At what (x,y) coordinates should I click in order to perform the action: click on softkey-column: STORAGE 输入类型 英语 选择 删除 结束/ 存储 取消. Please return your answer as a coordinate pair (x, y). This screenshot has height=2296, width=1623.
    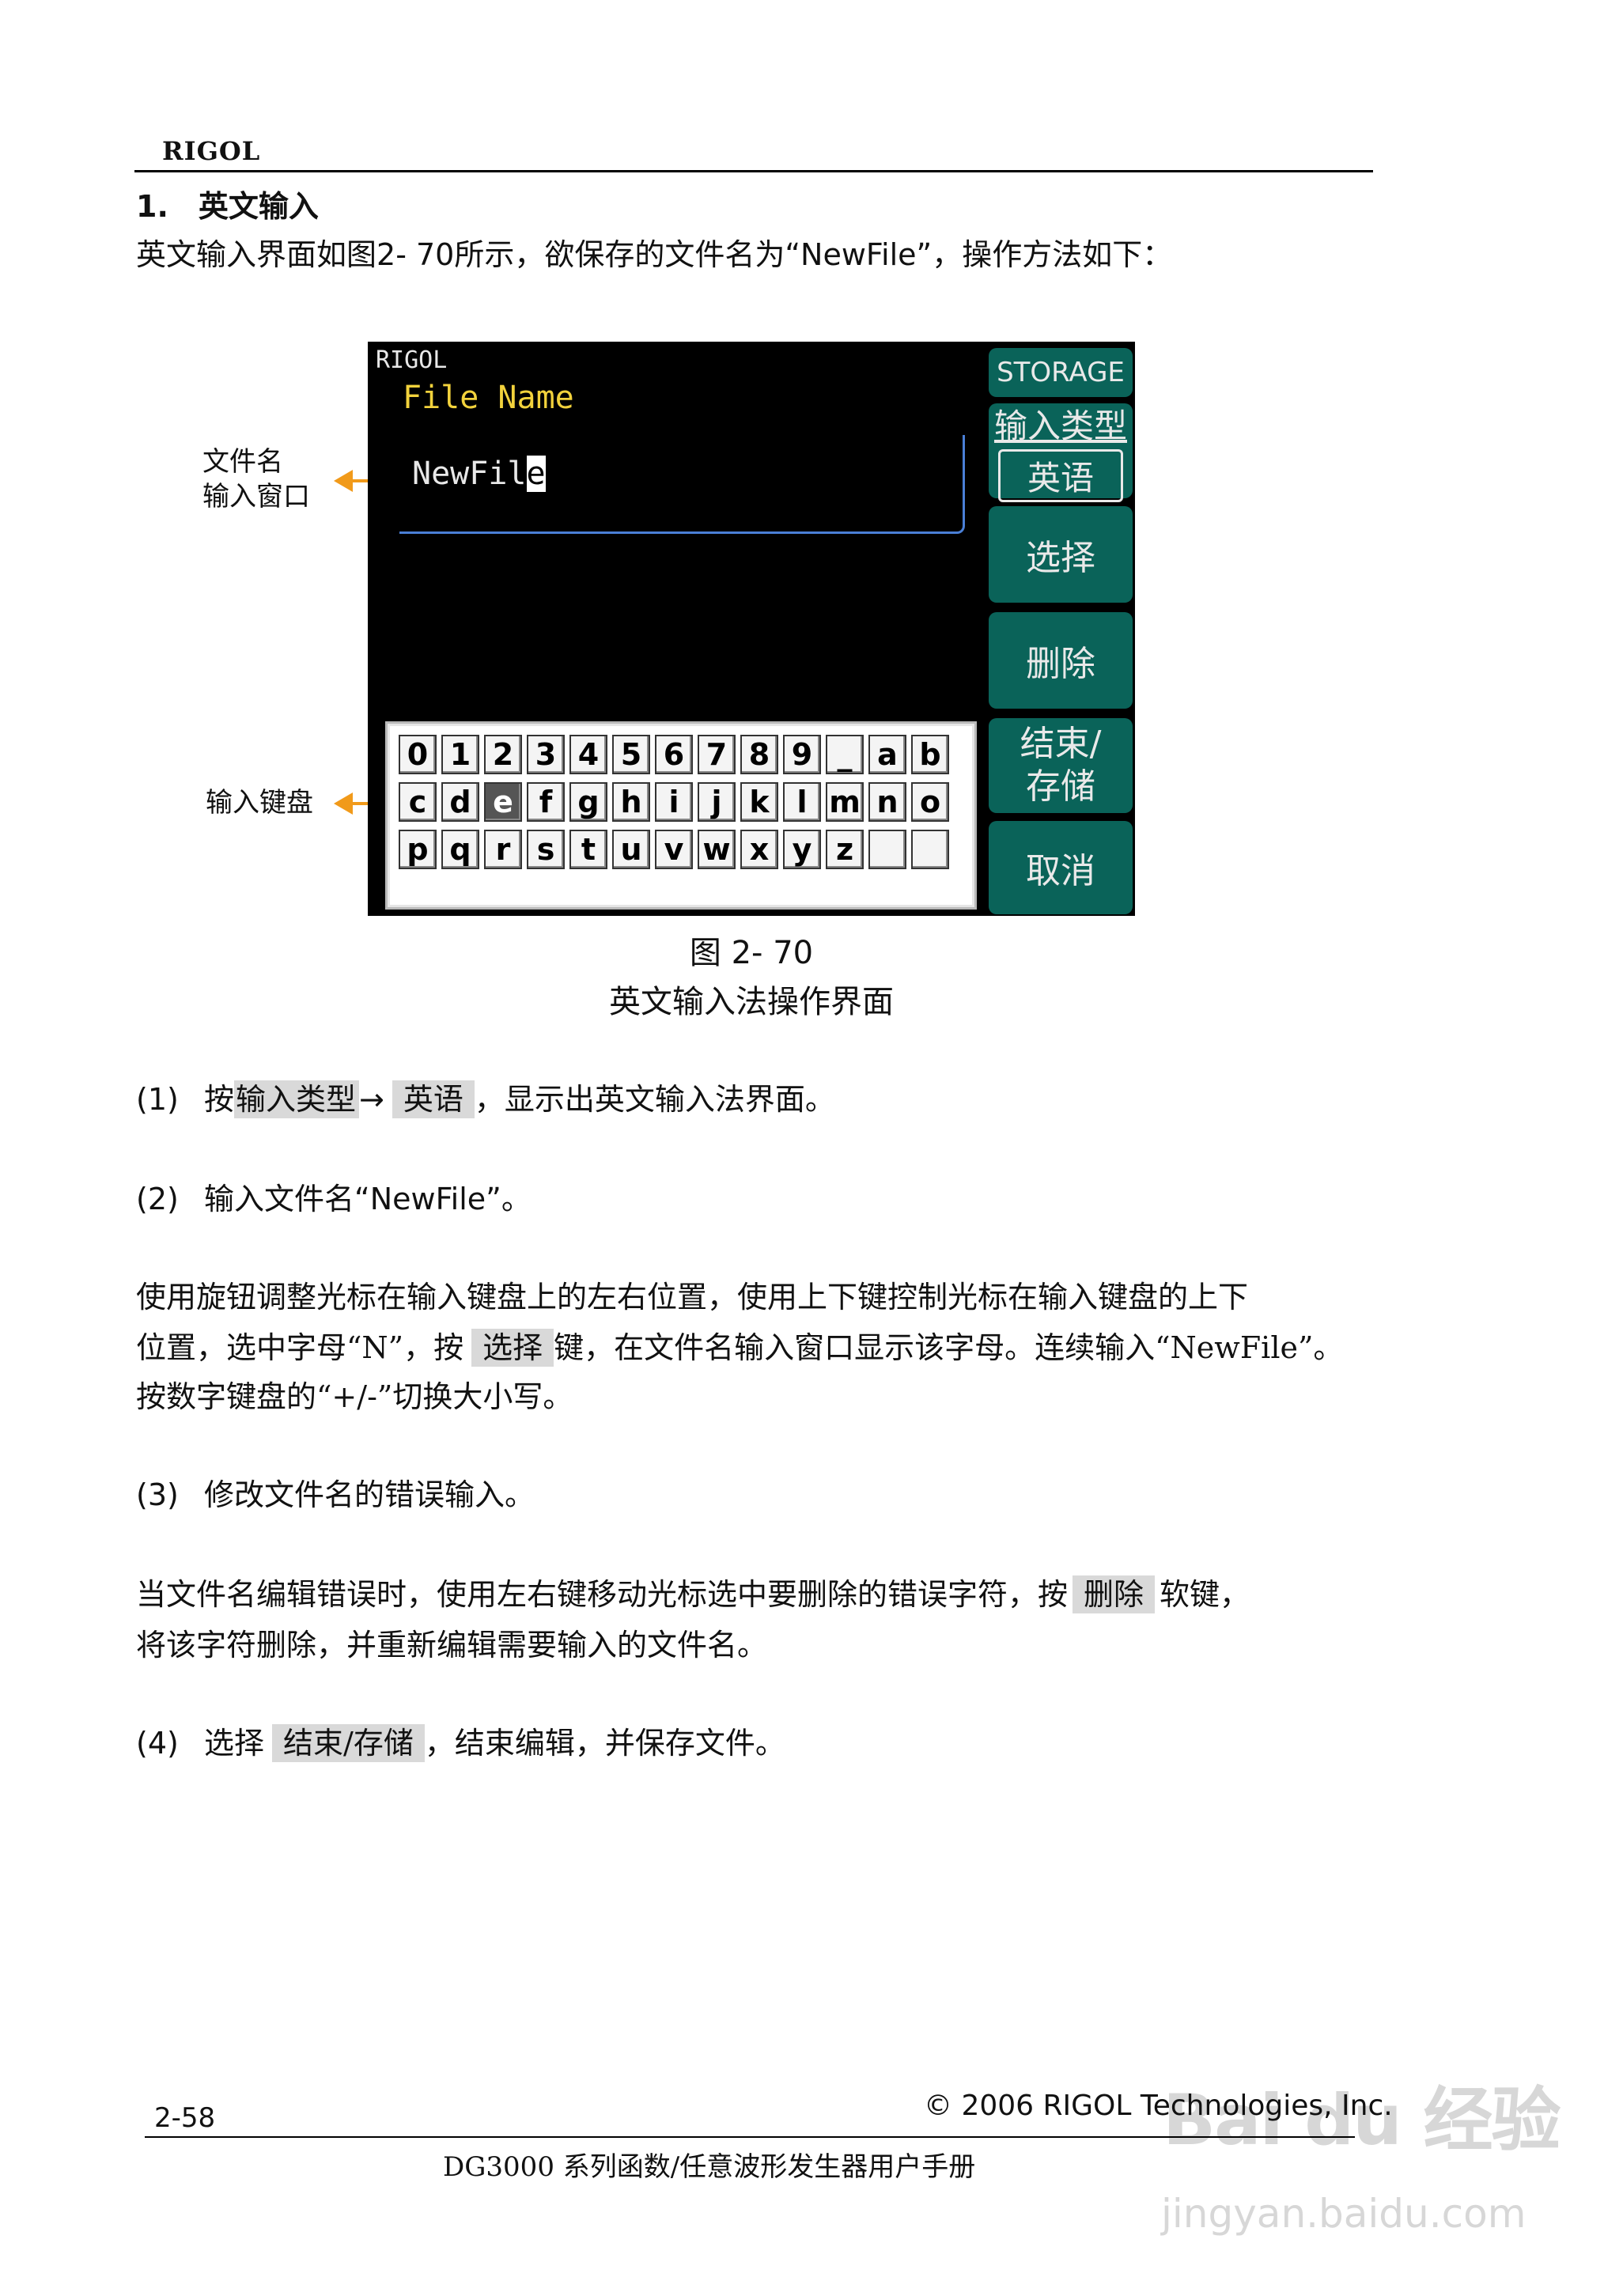
    Looking at the image, I should click on (1062, 629).